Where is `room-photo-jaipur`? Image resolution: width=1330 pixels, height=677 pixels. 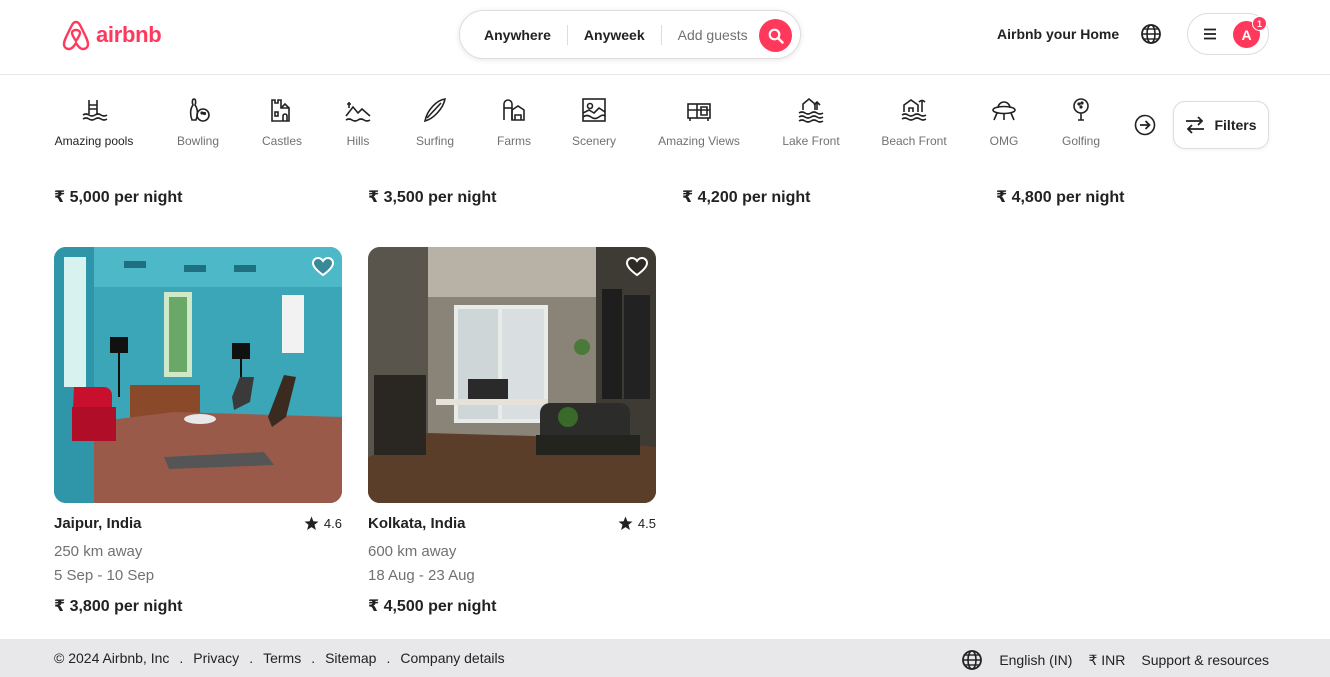
room-photo-jaipur is located at coordinates (198, 375).